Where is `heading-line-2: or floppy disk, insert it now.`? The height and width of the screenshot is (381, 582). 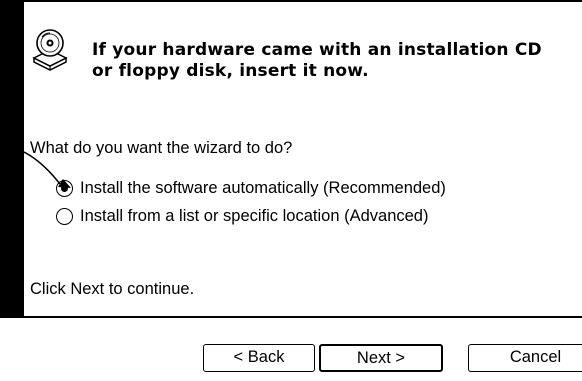
heading-line-2: or floppy disk, insert it now. is located at coordinates (230, 71).